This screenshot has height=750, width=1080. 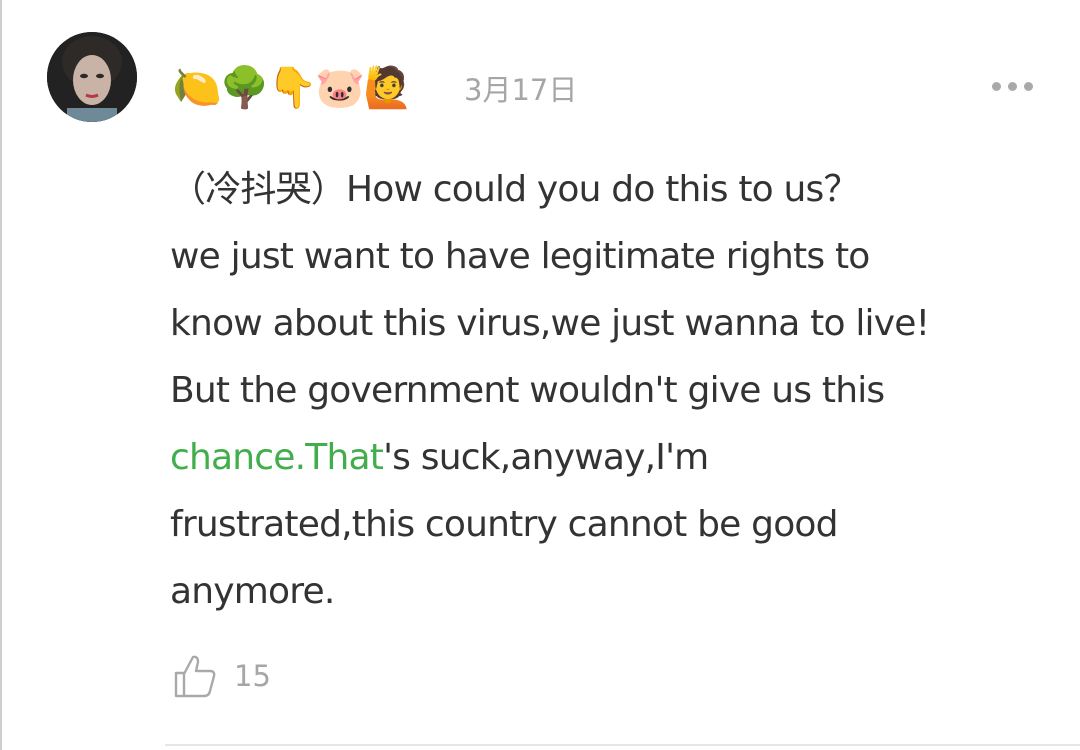 I want to click on left-edge-border, so click(x=1, y=375).